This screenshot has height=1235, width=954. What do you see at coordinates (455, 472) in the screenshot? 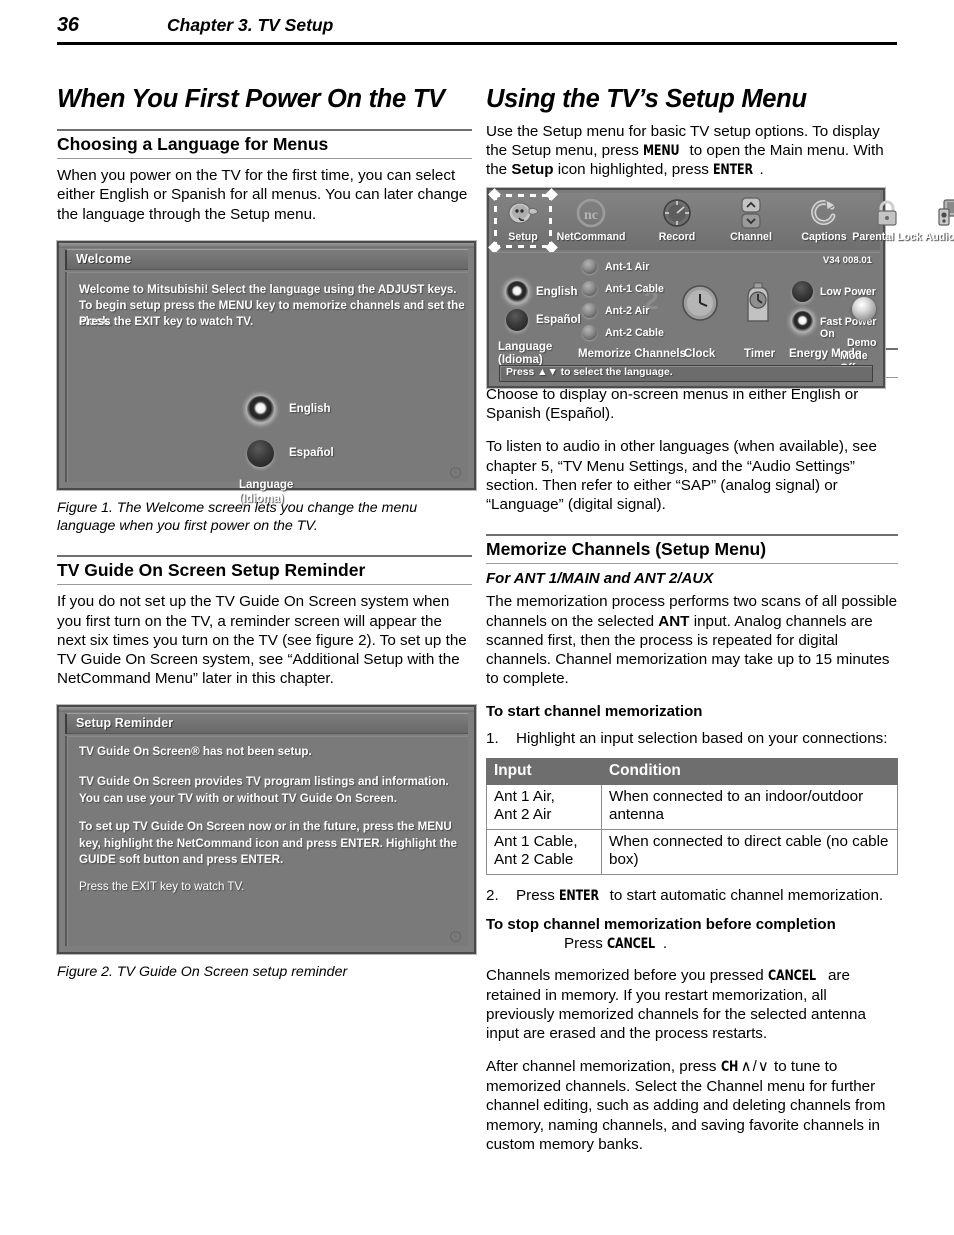
I see `copyright-mark-icon: c` at bounding box center [455, 472].